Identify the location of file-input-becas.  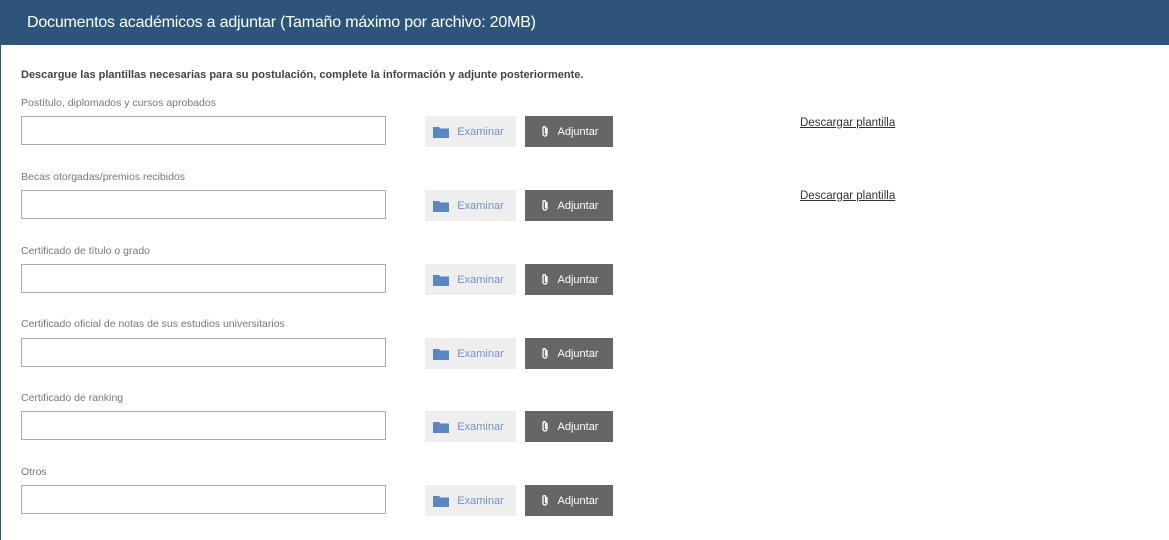
(203, 204).